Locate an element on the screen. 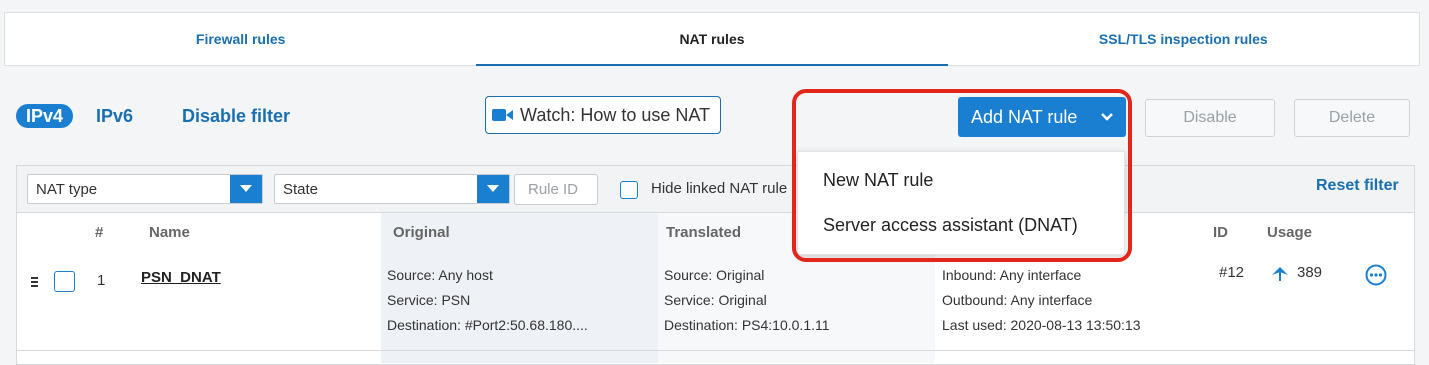  column-header-original: Original is located at coordinates (421, 232).